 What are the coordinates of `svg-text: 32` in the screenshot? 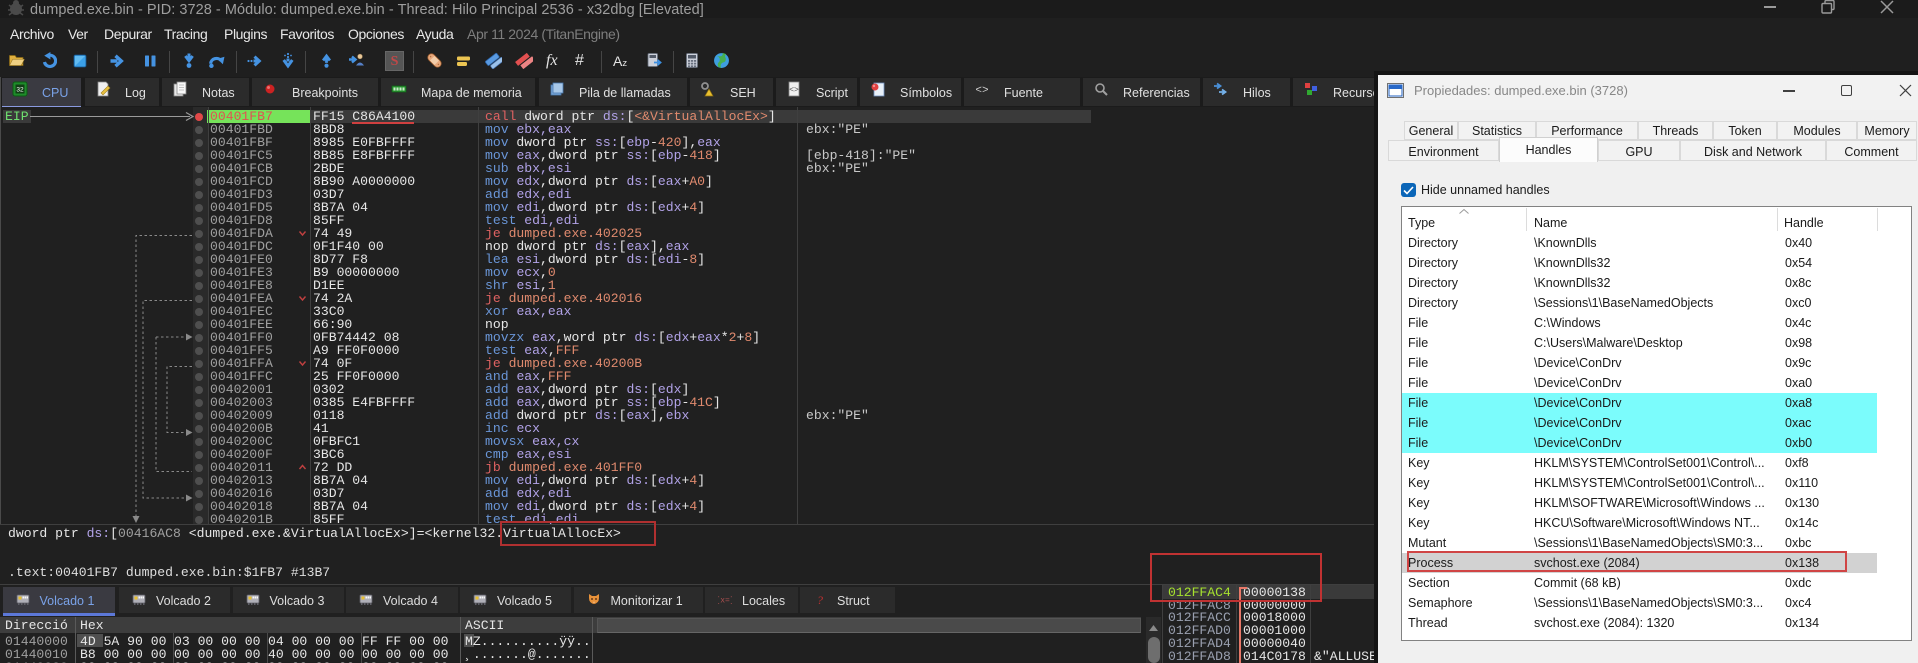 It's located at (20, 90).